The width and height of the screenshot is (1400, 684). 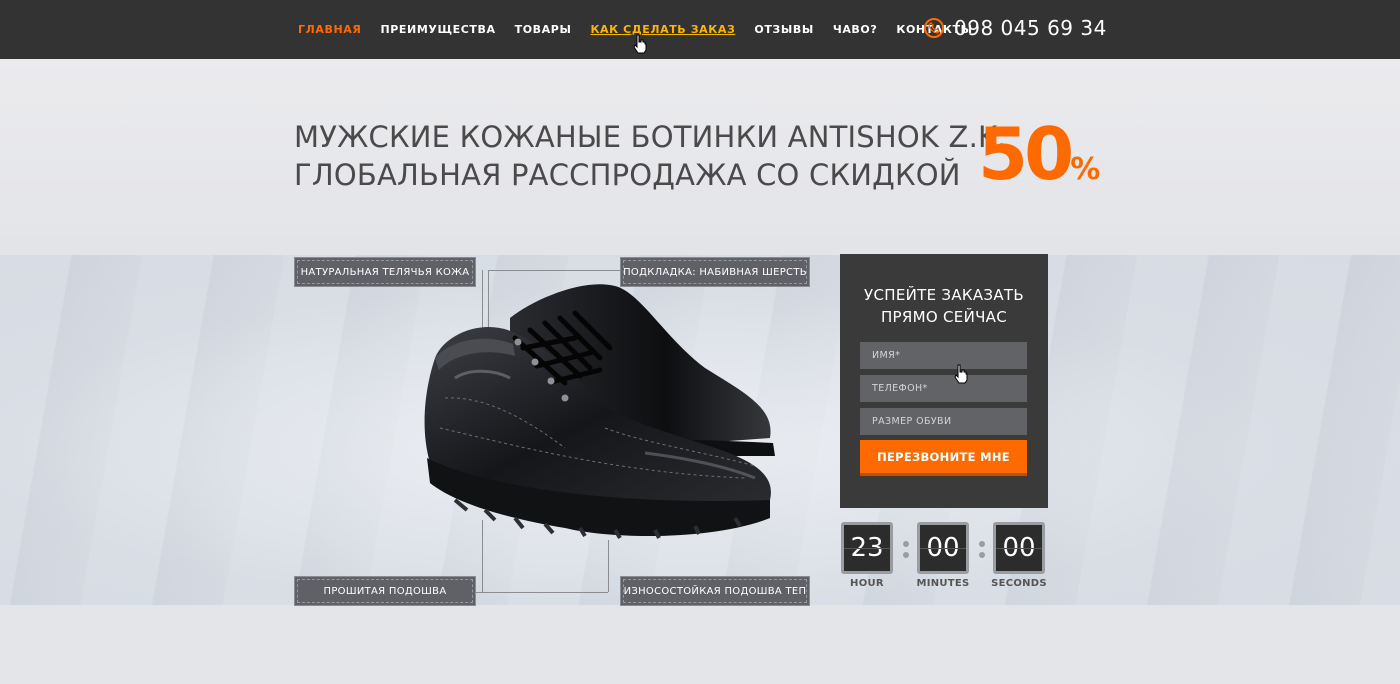 What do you see at coordinates (943, 583) in the screenshot?
I see `countdown-minutes-label: MINUTES` at bounding box center [943, 583].